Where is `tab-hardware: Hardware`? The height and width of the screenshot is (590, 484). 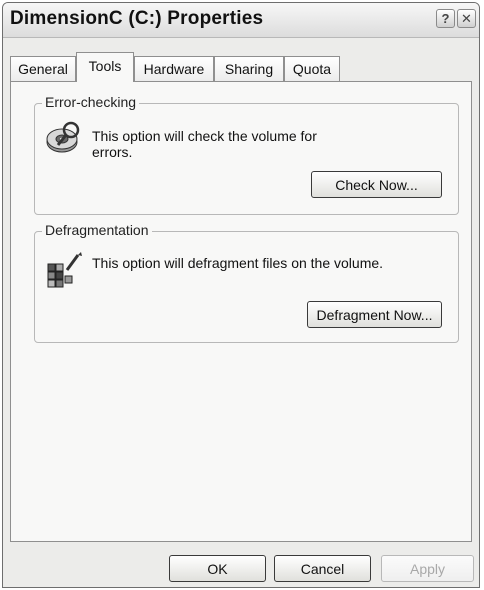 tab-hardware: Hardware is located at coordinates (174, 68).